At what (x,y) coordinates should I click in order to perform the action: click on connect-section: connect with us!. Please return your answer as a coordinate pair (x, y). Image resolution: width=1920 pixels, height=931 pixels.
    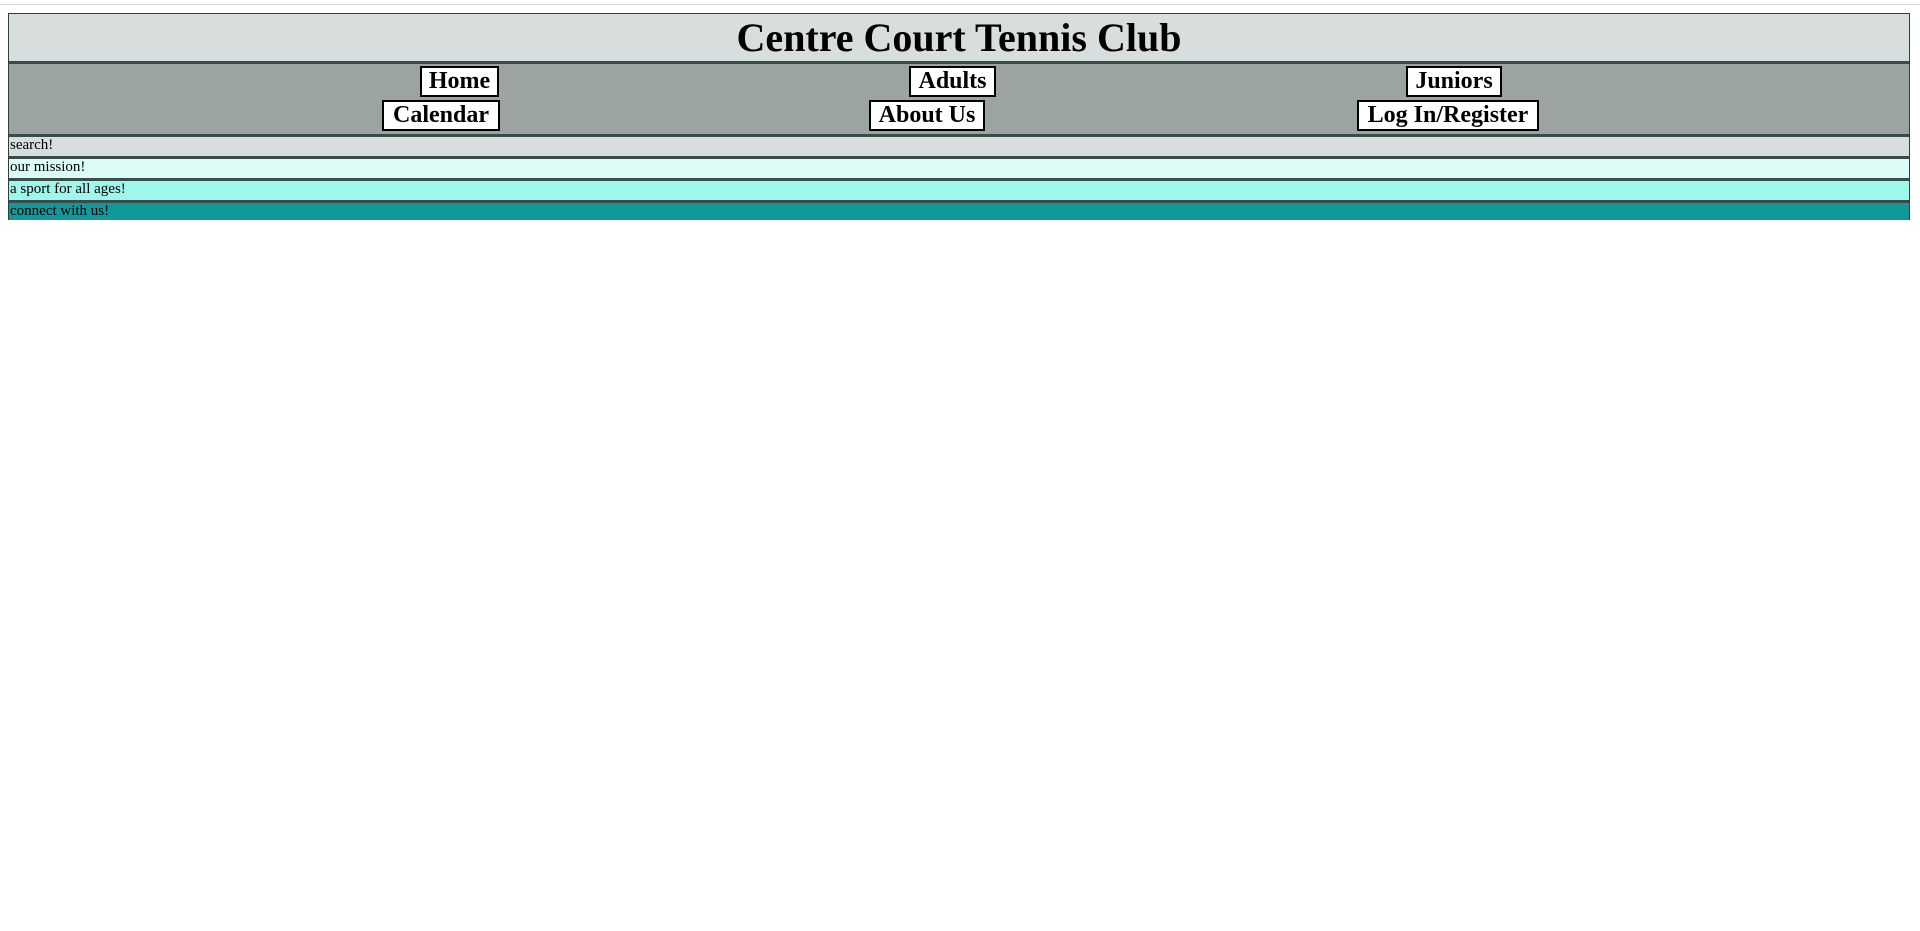
    Looking at the image, I should click on (959, 211).